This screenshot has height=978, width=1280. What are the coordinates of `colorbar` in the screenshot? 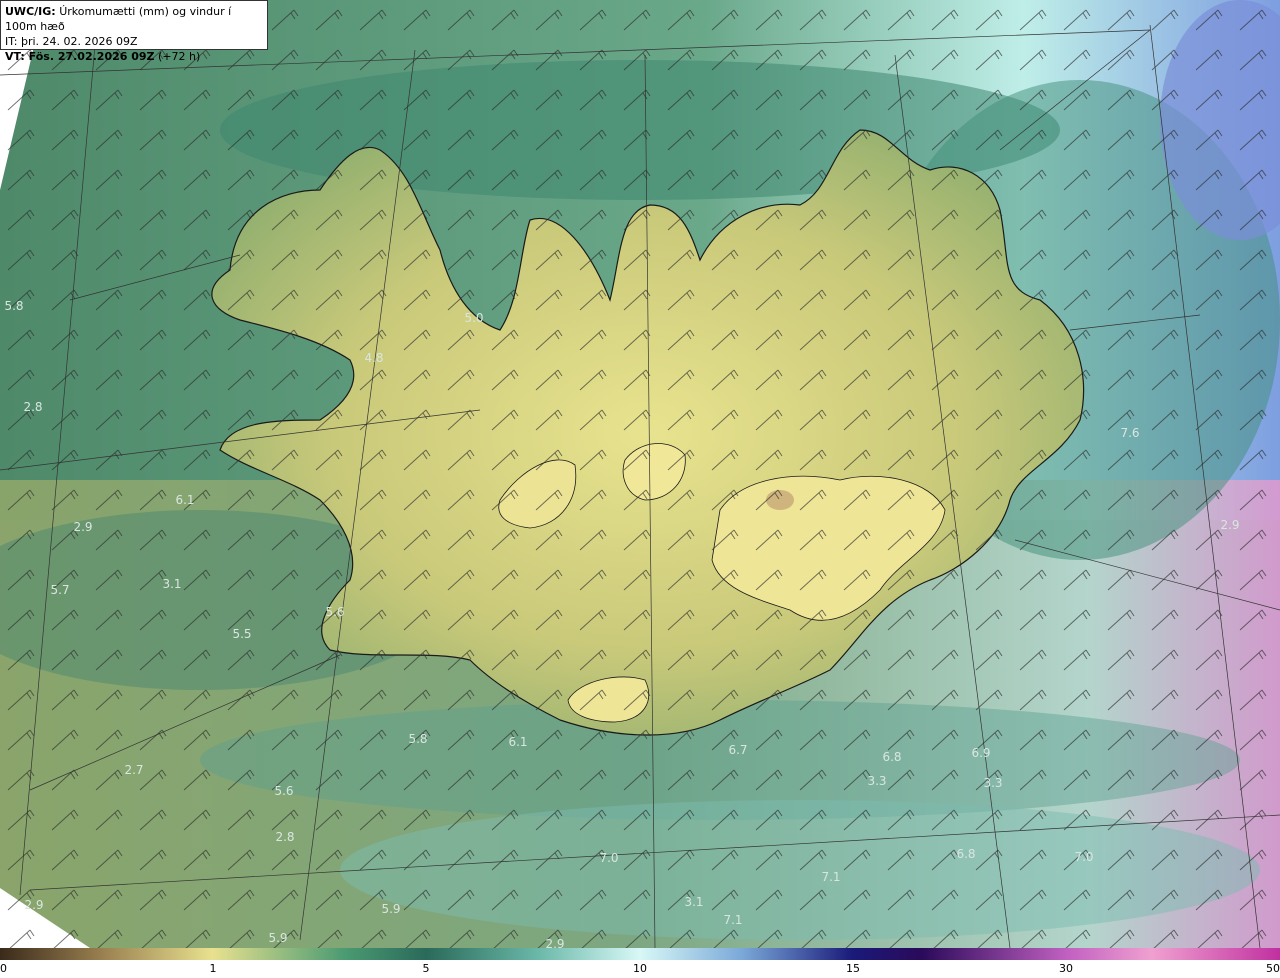 It's located at (640, 954).